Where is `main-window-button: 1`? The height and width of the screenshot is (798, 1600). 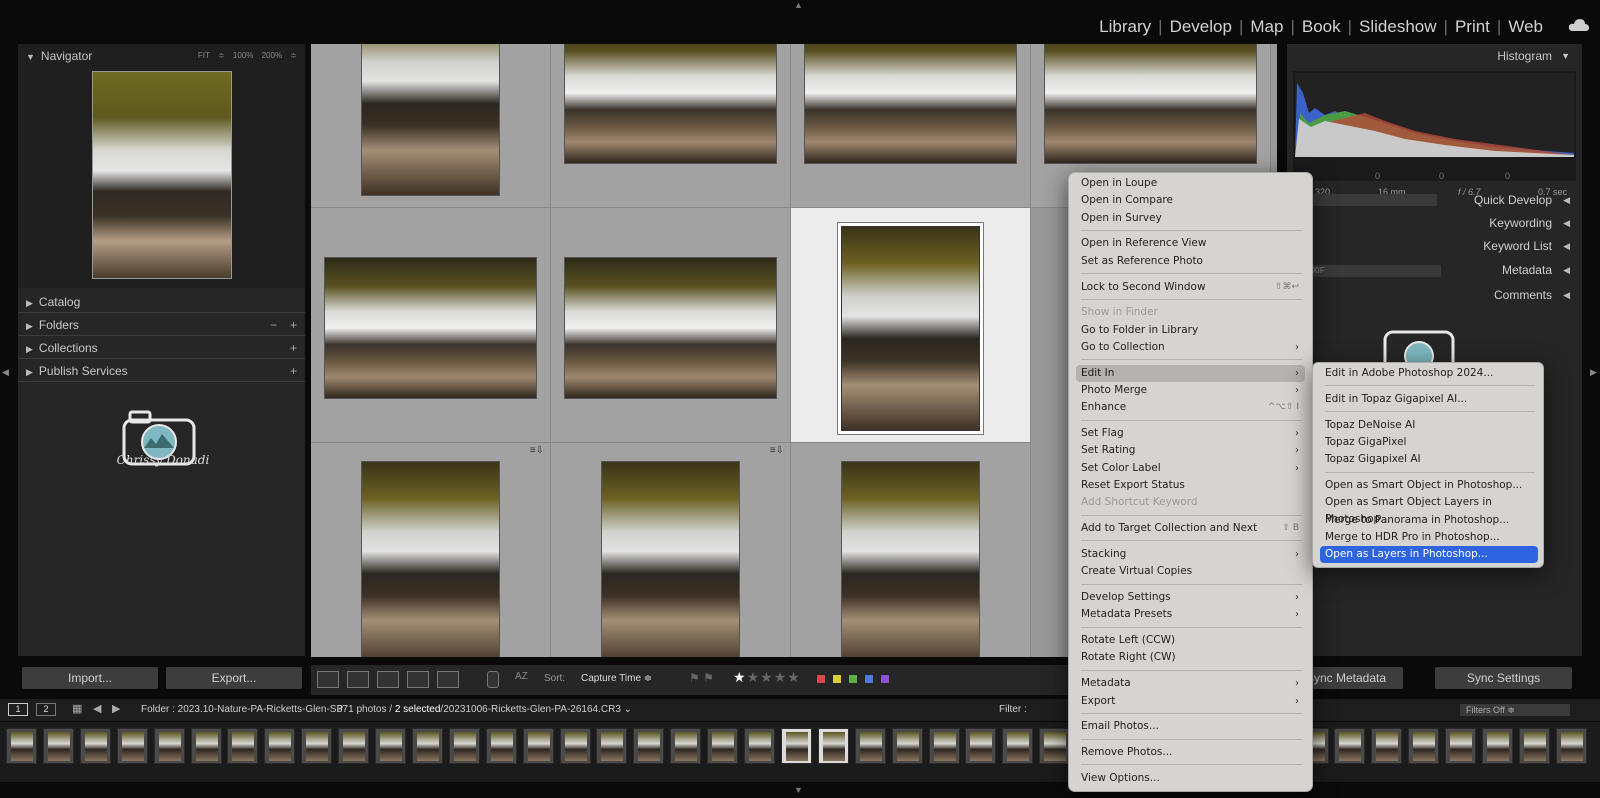 main-window-button: 1 is located at coordinates (18, 709).